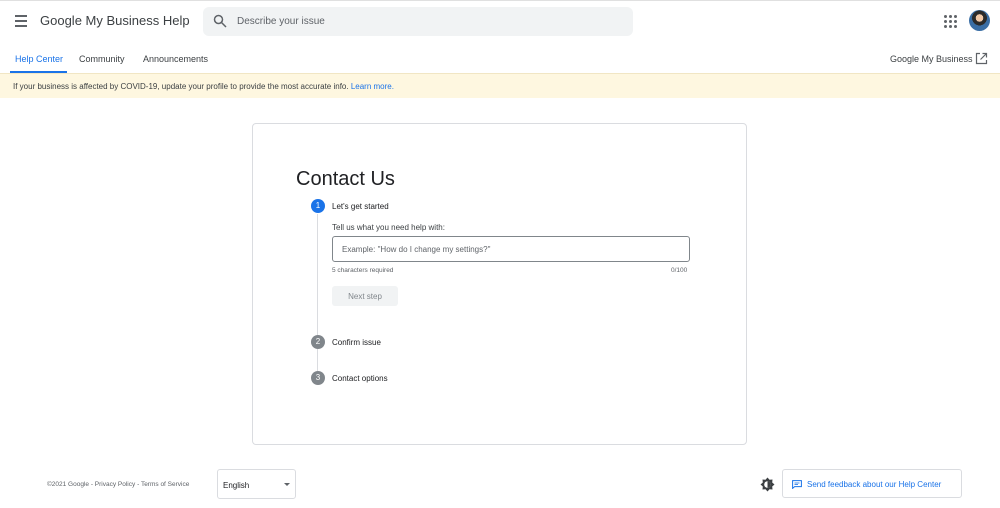 This screenshot has height=508, width=1000. What do you see at coordinates (360, 378) in the screenshot?
I see `step-3-label: Contact options` at bounding box center [360, 378].